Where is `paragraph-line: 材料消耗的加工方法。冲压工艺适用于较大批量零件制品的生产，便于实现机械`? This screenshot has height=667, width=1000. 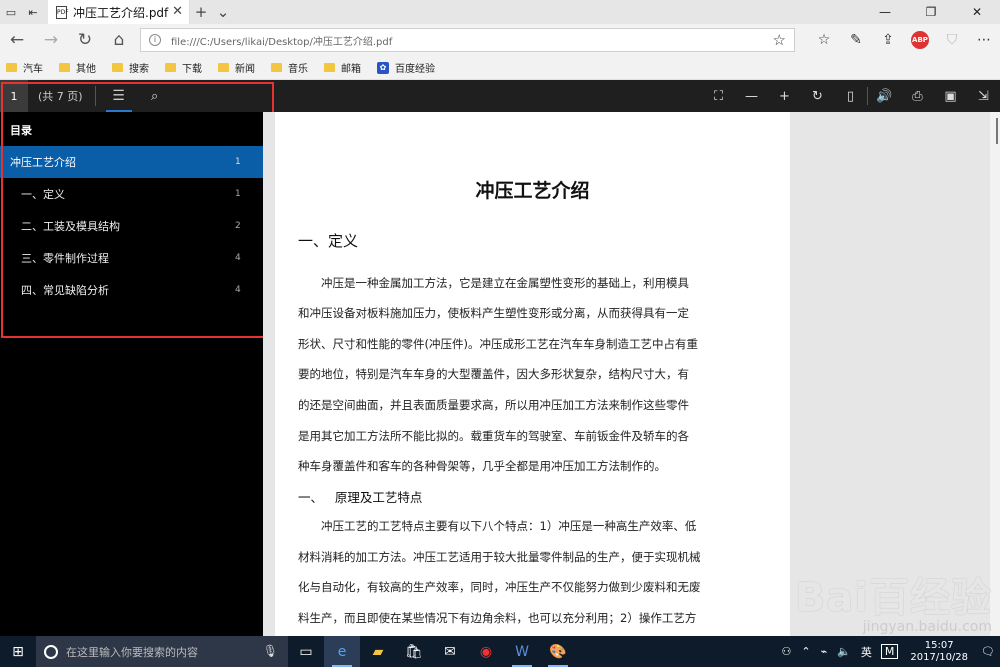 paragraph-line: 材料消耗的加工方法。冲压工艺适用于较大批量零件制品的生产，便于实现机械 is located at coordinates (499, 557).